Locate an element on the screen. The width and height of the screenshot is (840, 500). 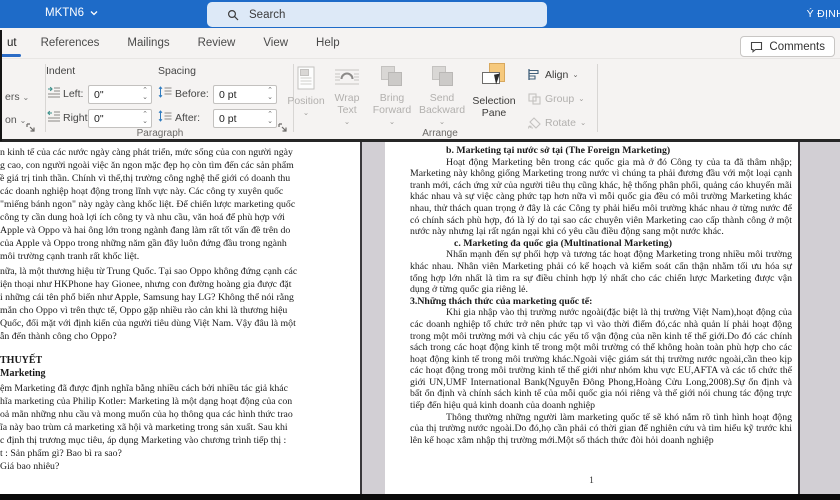
bring-forward-icon is located at coordinates (392, 76).